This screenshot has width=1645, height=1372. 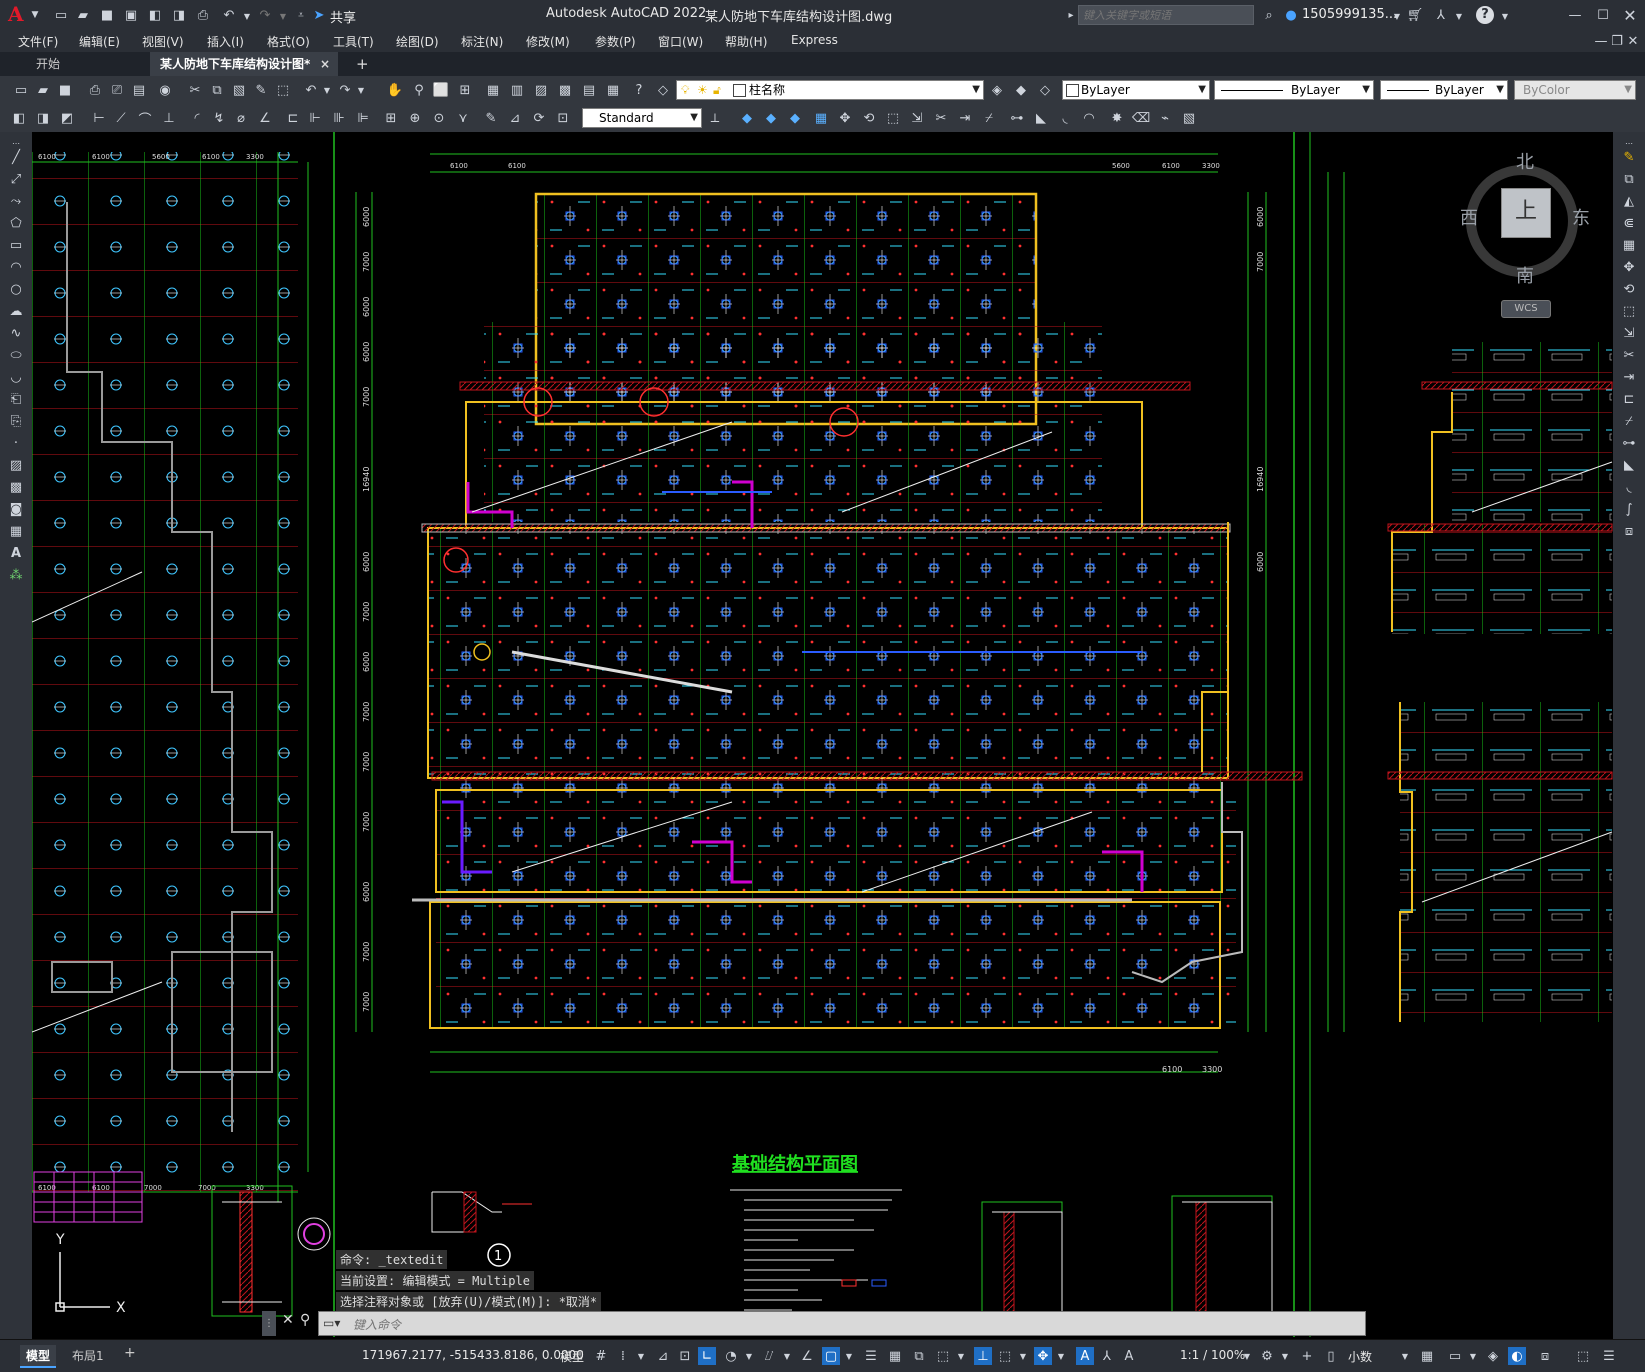 I want to click on break-icon: ⌿, so click(x=989, y=118).